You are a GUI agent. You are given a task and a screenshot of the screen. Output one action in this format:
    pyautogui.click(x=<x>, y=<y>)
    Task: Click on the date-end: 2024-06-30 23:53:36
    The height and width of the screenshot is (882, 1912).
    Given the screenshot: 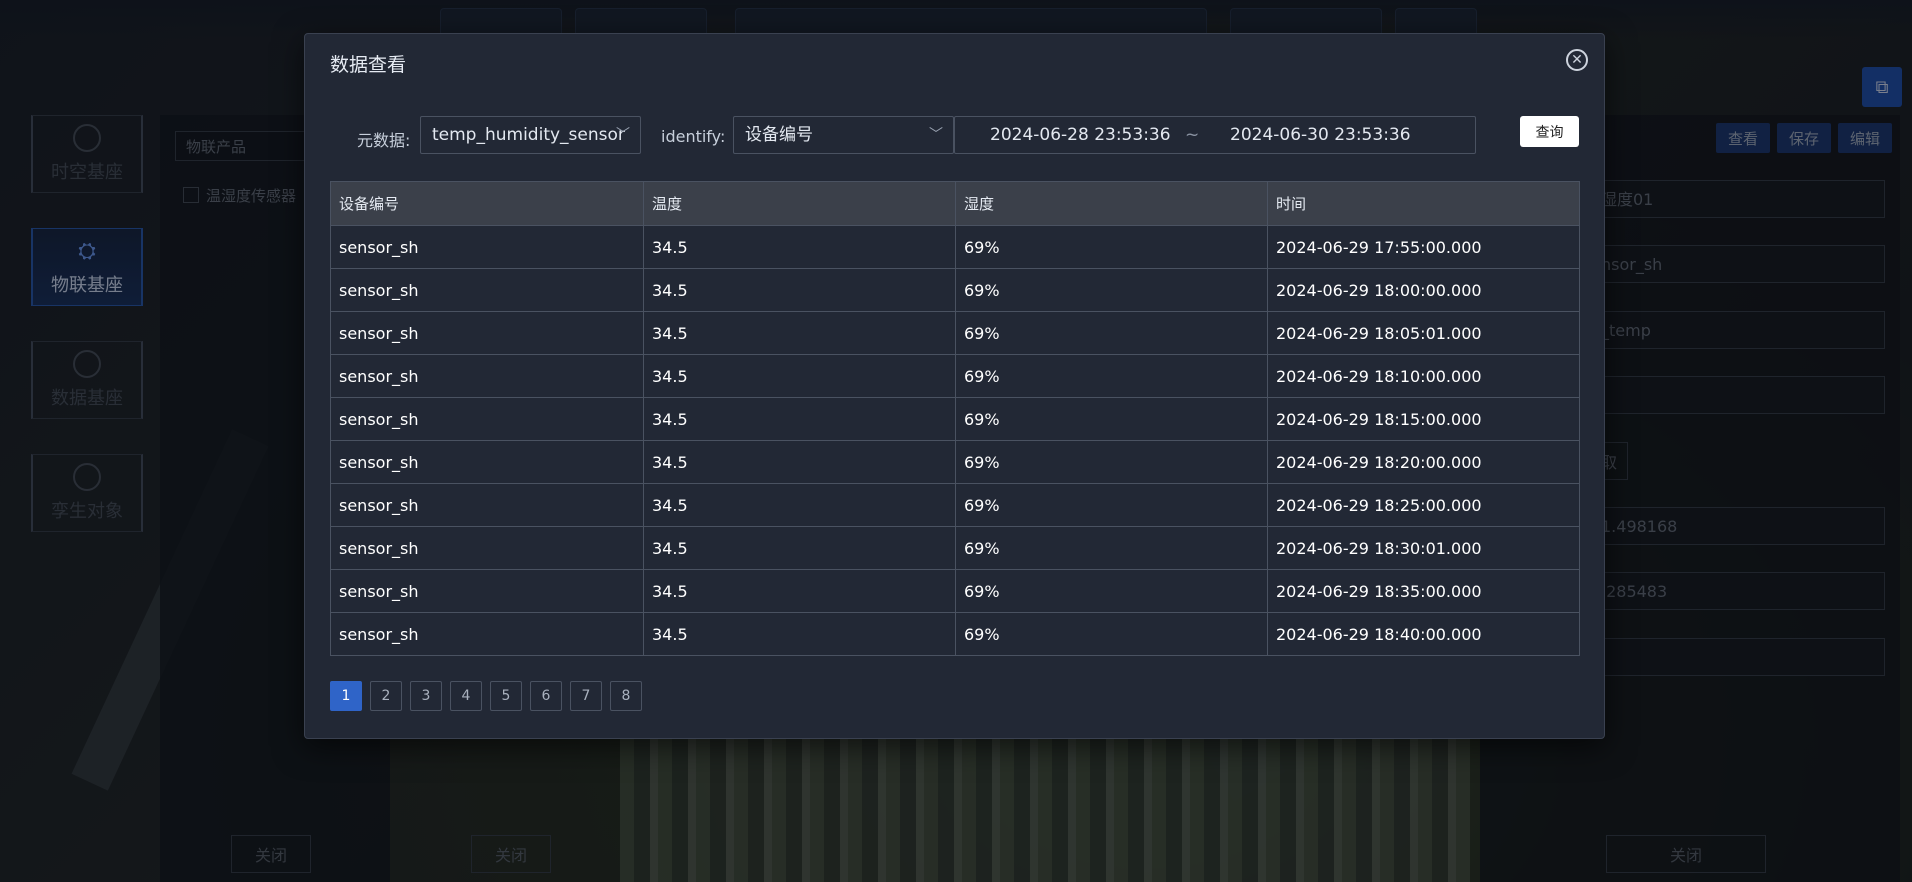 What is the action you would take?
    pyautogui.click(x=1320, y=135)
    